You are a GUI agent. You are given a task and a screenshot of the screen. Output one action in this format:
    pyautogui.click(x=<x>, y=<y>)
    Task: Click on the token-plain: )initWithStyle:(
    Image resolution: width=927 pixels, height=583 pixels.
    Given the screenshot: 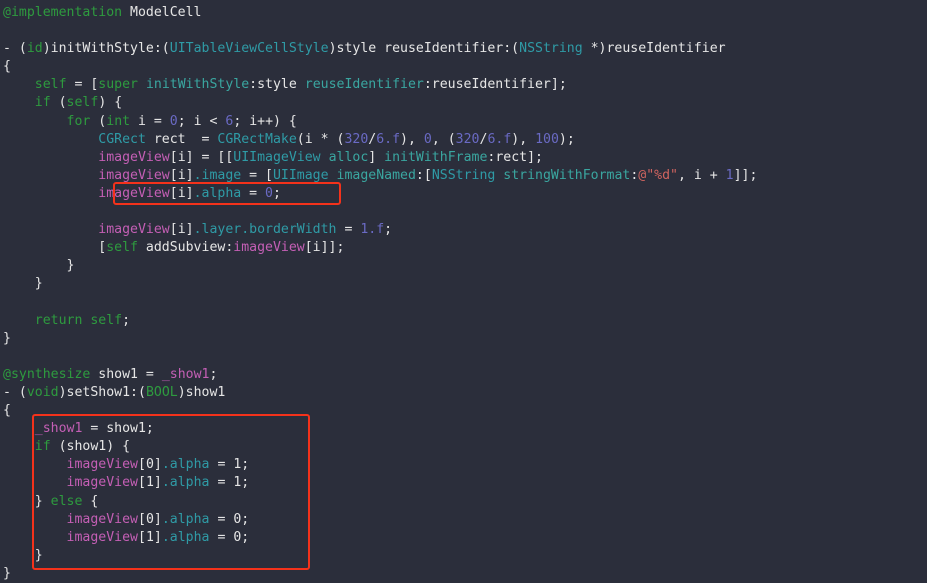 What is the action you would take?
    pyautogui.click(x=106, y=49)
    